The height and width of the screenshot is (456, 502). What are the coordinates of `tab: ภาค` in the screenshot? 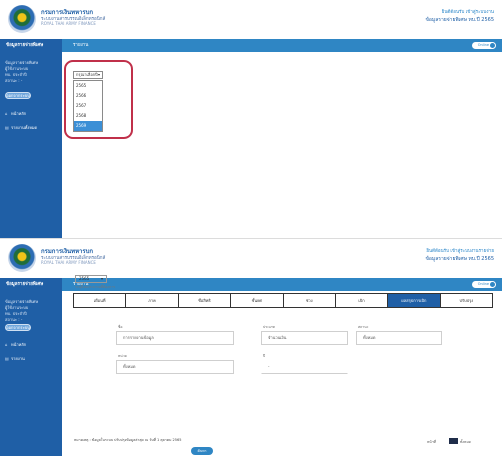 It's located at (152, 300).